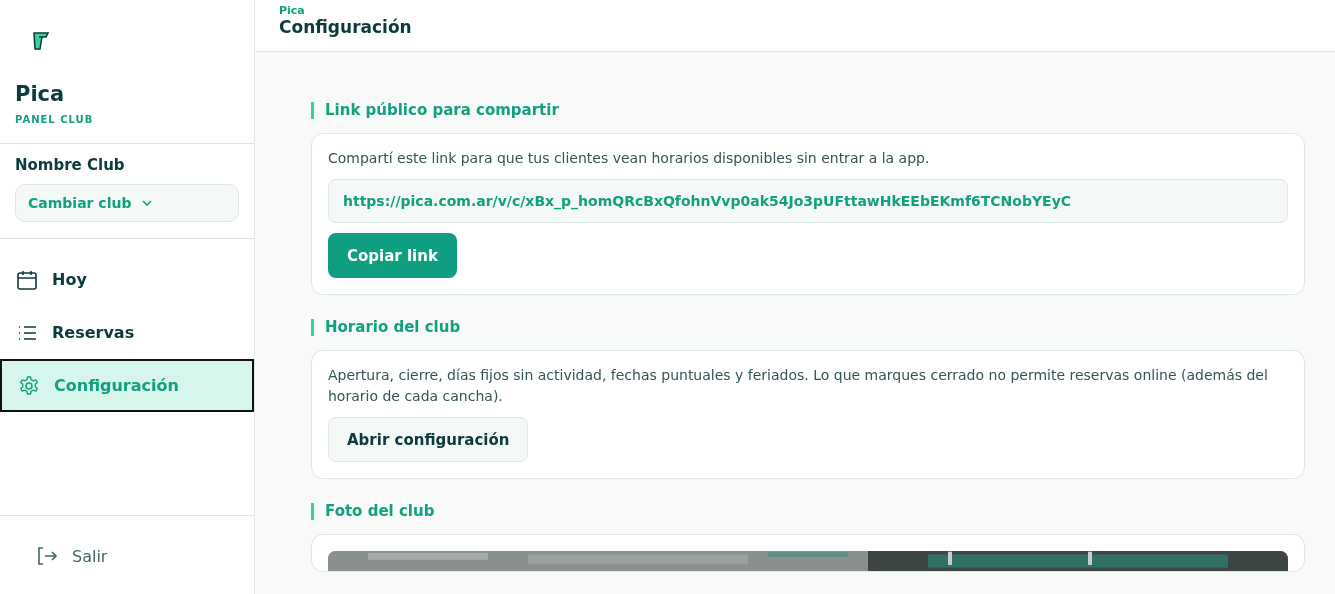  What do you see at coordinates (428, 439) in the screenshot?
I see `open-settings-button: Abrir configuración` at bounding box center [428, 439].